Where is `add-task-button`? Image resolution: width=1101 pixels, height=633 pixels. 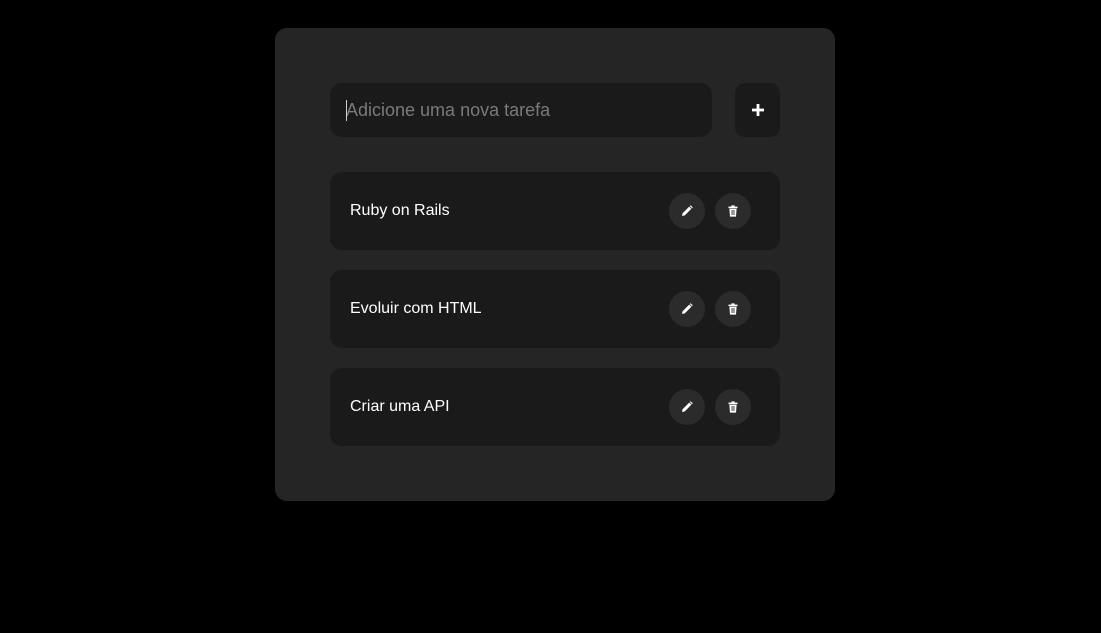
add-task-button is located at coordinates (757, 110).